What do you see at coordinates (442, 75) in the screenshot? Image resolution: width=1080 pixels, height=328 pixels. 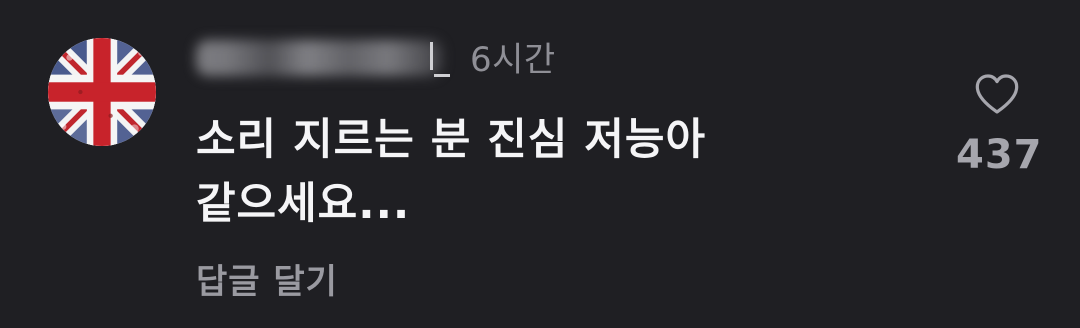 I see `username-underscore` at bounding box center [442, 75].